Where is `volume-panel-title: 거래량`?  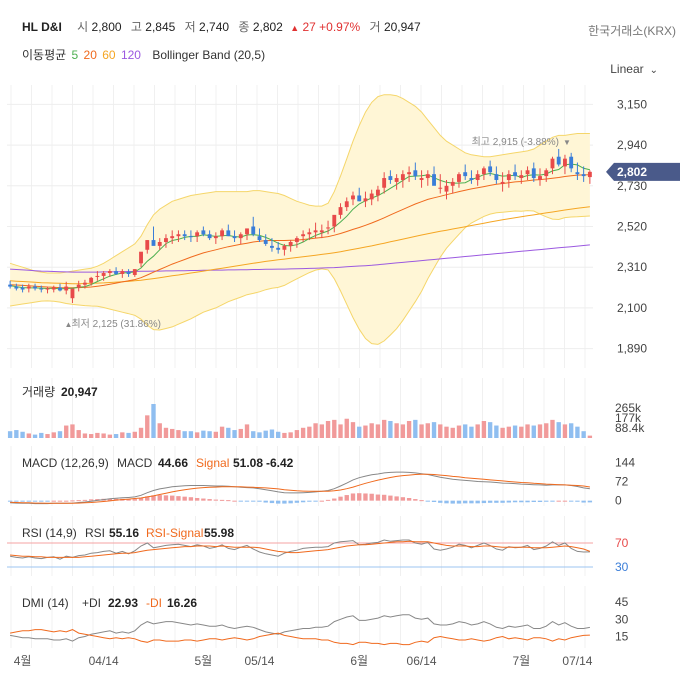 volume-panel-title: 거래량 is located at coordinates (38, 392).